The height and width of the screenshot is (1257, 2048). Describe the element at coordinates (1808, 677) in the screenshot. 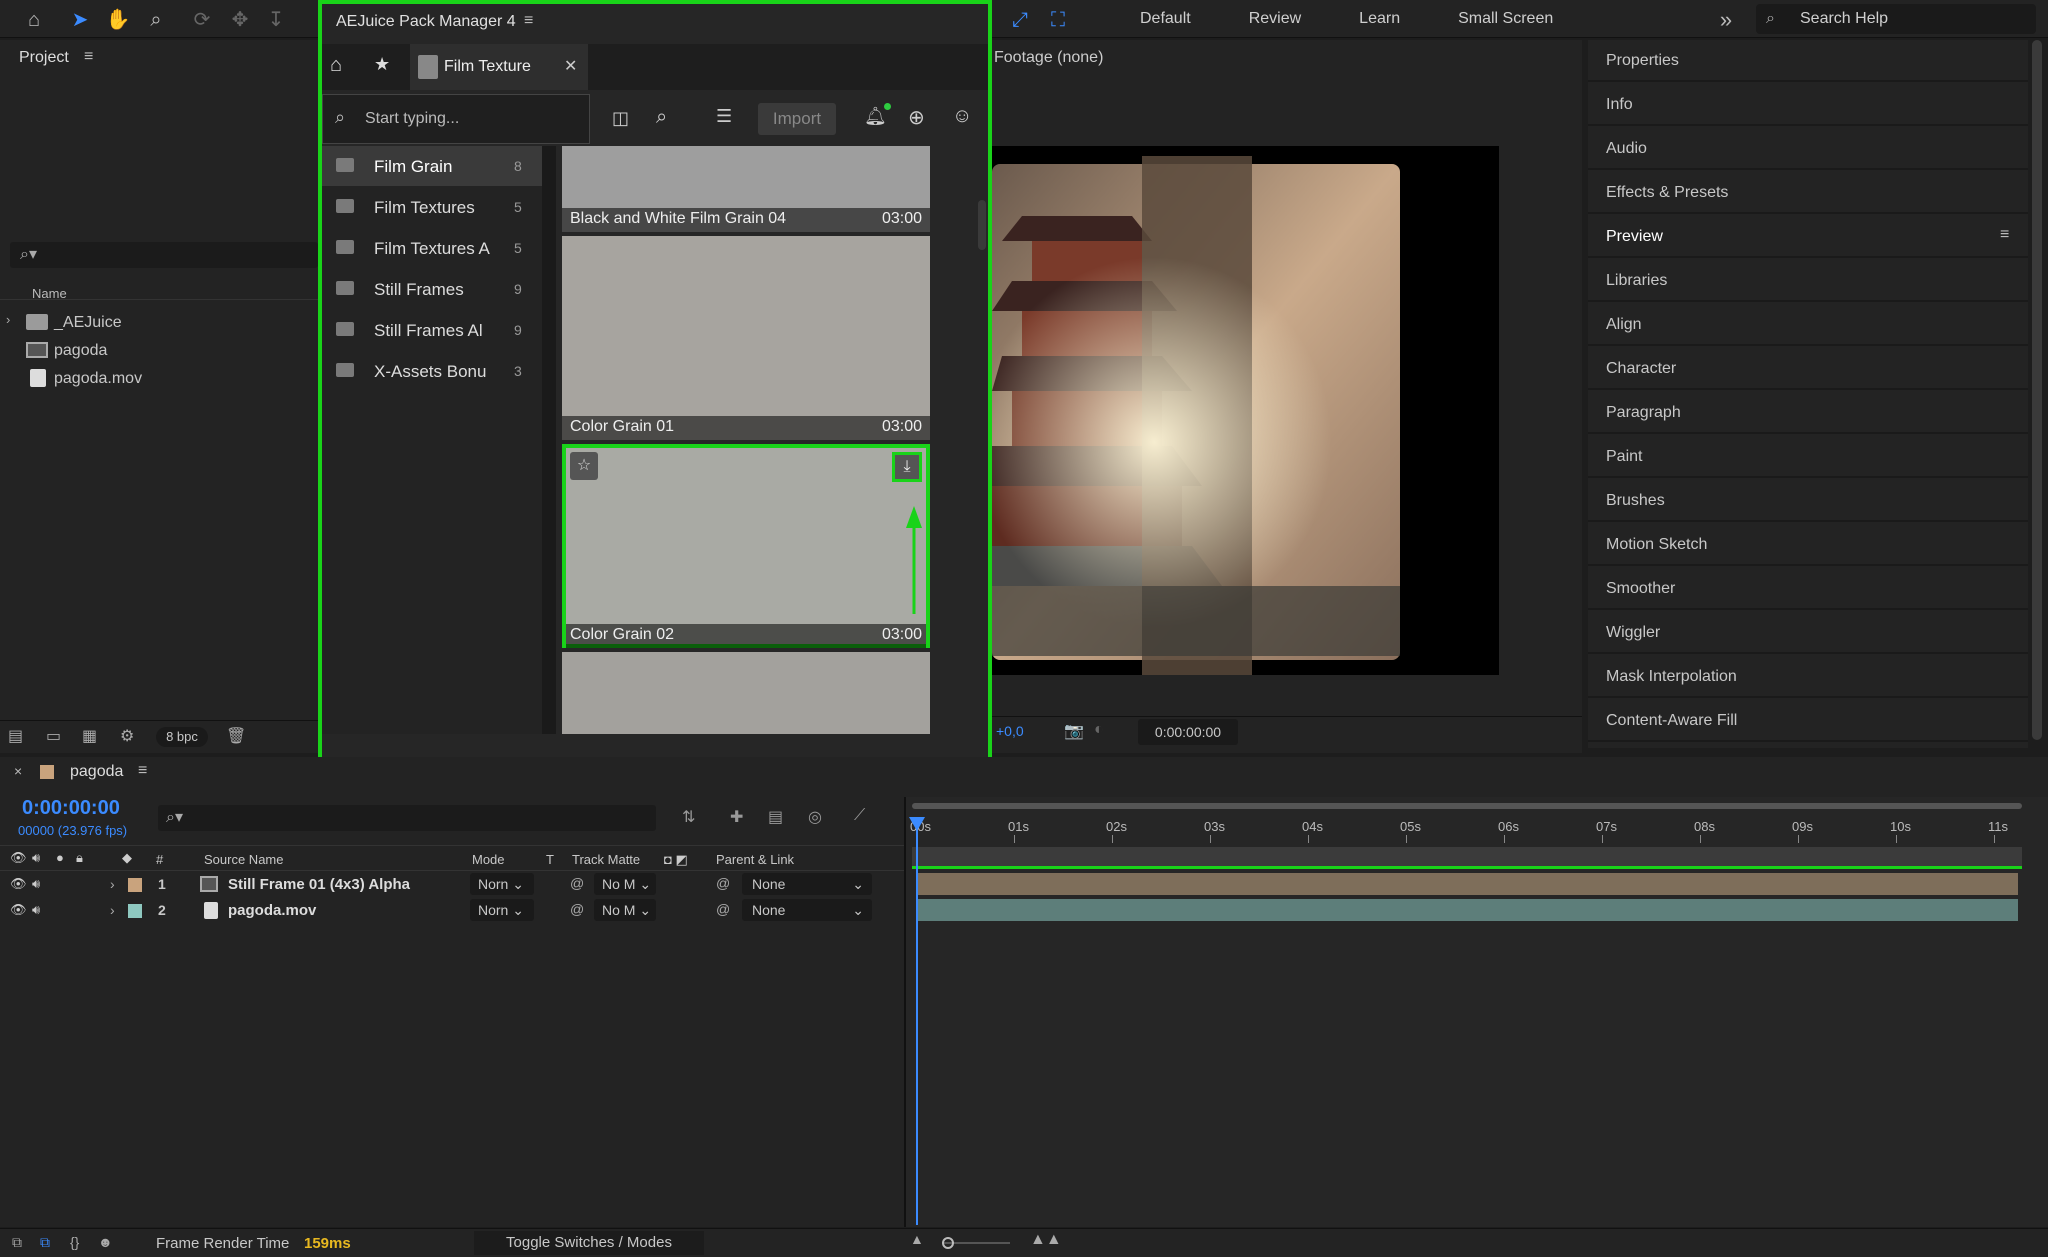

I see `panel-mask-interpolation: Mask Interpolation` at that location.